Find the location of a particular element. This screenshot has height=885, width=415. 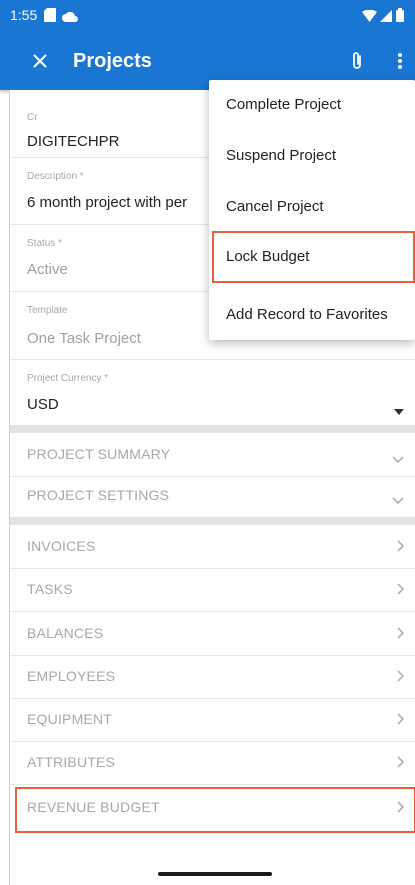

signal-icon is located at coordinates (386, 18).